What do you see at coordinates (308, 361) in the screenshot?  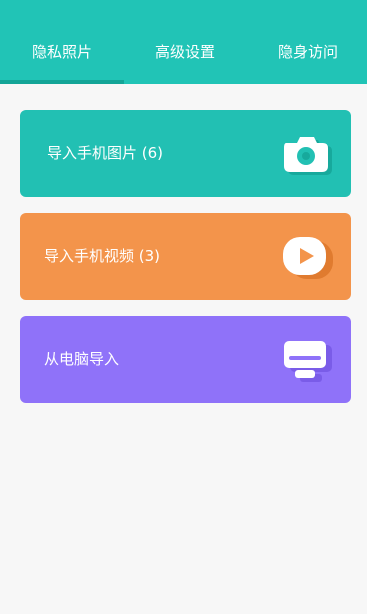 I see `monitor-icon` at bounding box center [308, 361].